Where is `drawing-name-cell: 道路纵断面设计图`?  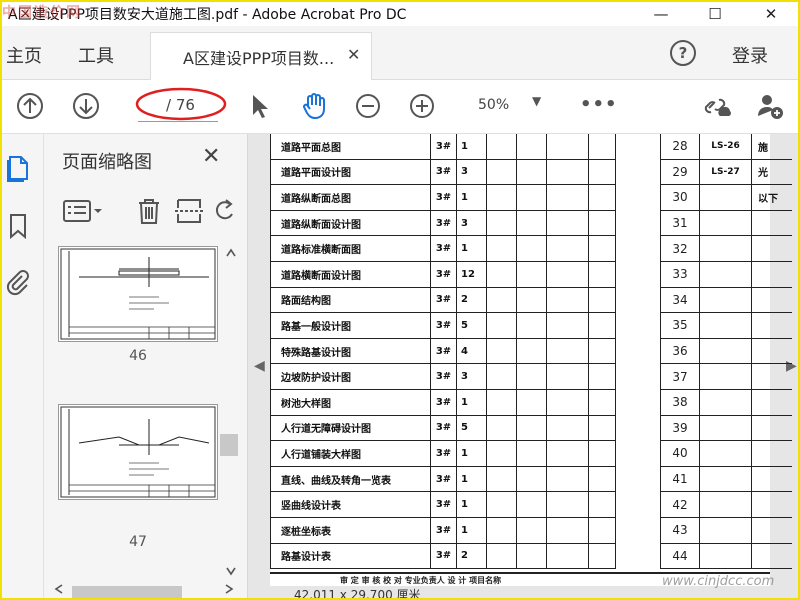 drawing-name-cell: 道路纵断面设计图 is located at coordinates (350, 223).